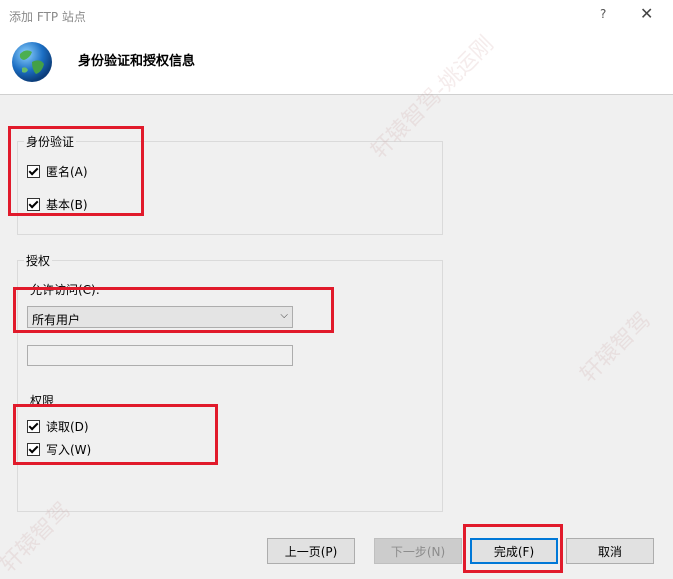 This screenshot has height=579, width=673. What do you see at coordinates (610, 551) in the screenshot?
I see `cancel-button: 取消` at bounding box center [610, 551].